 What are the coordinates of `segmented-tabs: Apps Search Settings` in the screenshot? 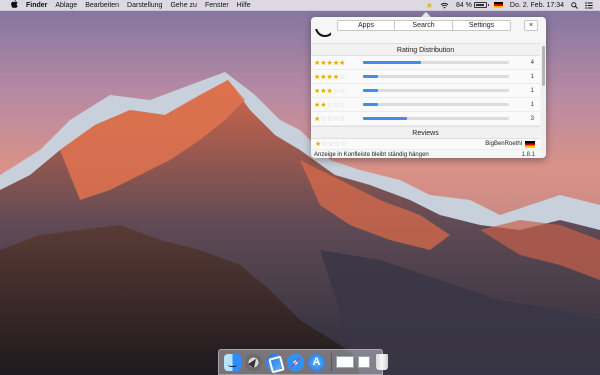 It's located at (424, 25).